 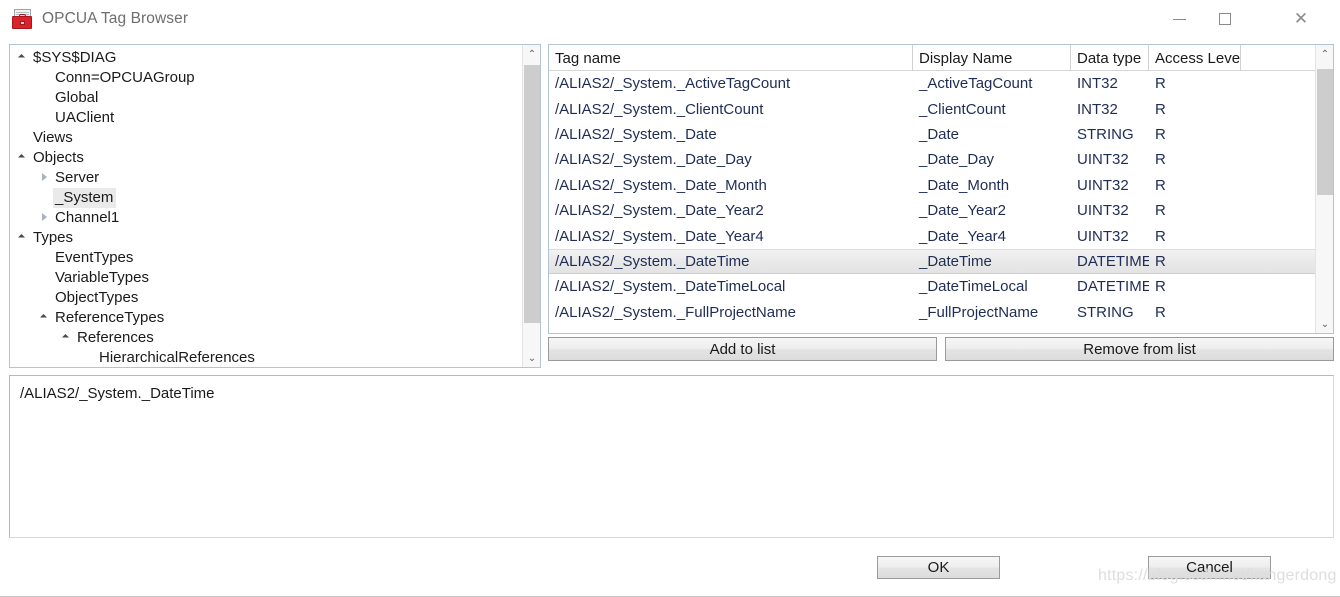 I want to click on column-header-type: Data type, so click(x=1110, y=58).